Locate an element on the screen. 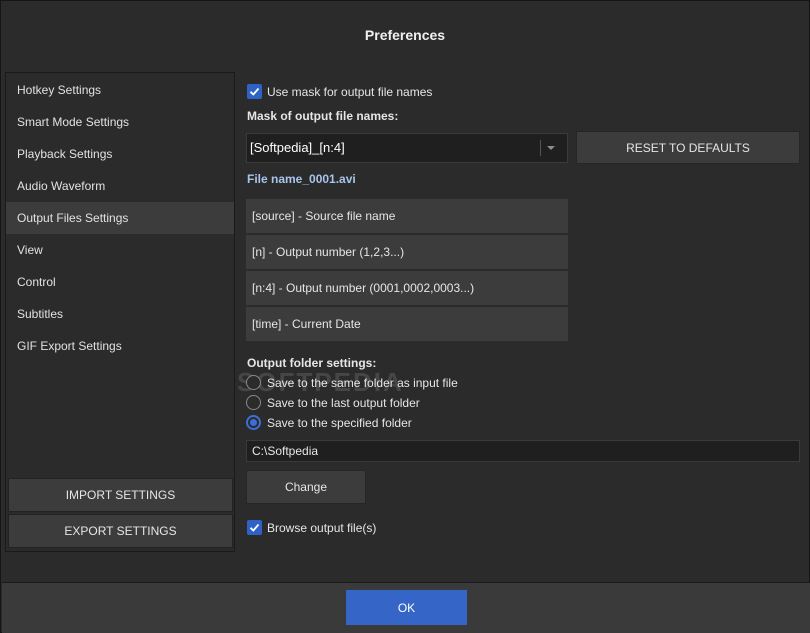  sidebar-item-hotkey-settings: Hotkey Settings is located at coordinates (120, 90).